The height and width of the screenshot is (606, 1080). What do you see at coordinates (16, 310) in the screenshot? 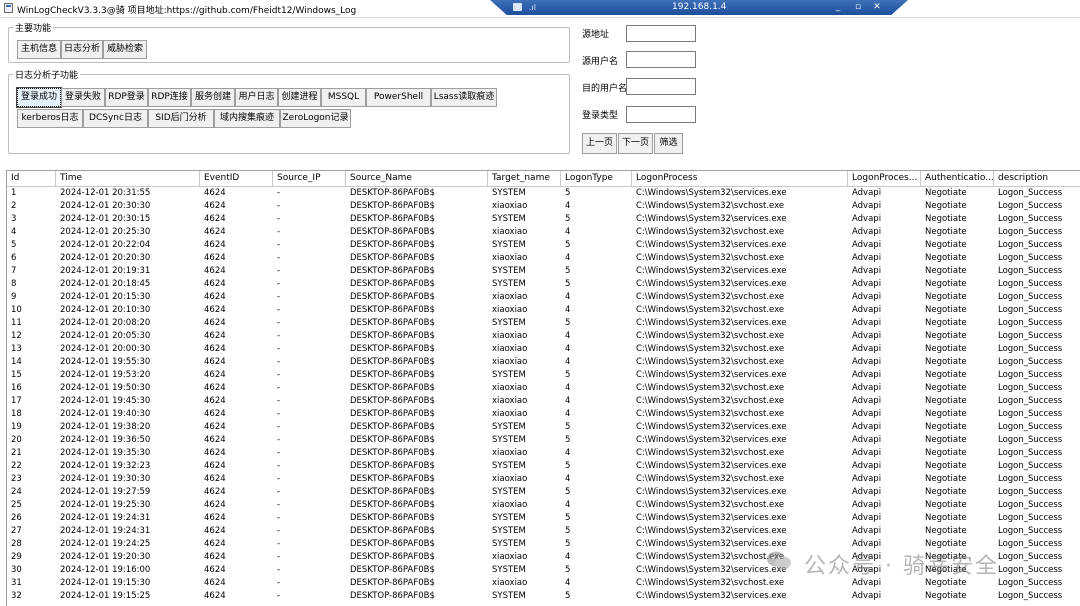
I see `col-id-cell: 10` at bounding box center [16, 310].